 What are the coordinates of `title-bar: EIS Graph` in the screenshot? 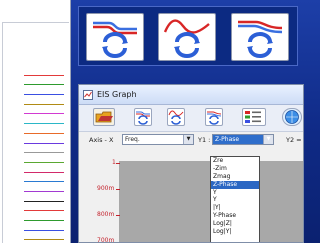 It's located at (191, 95).